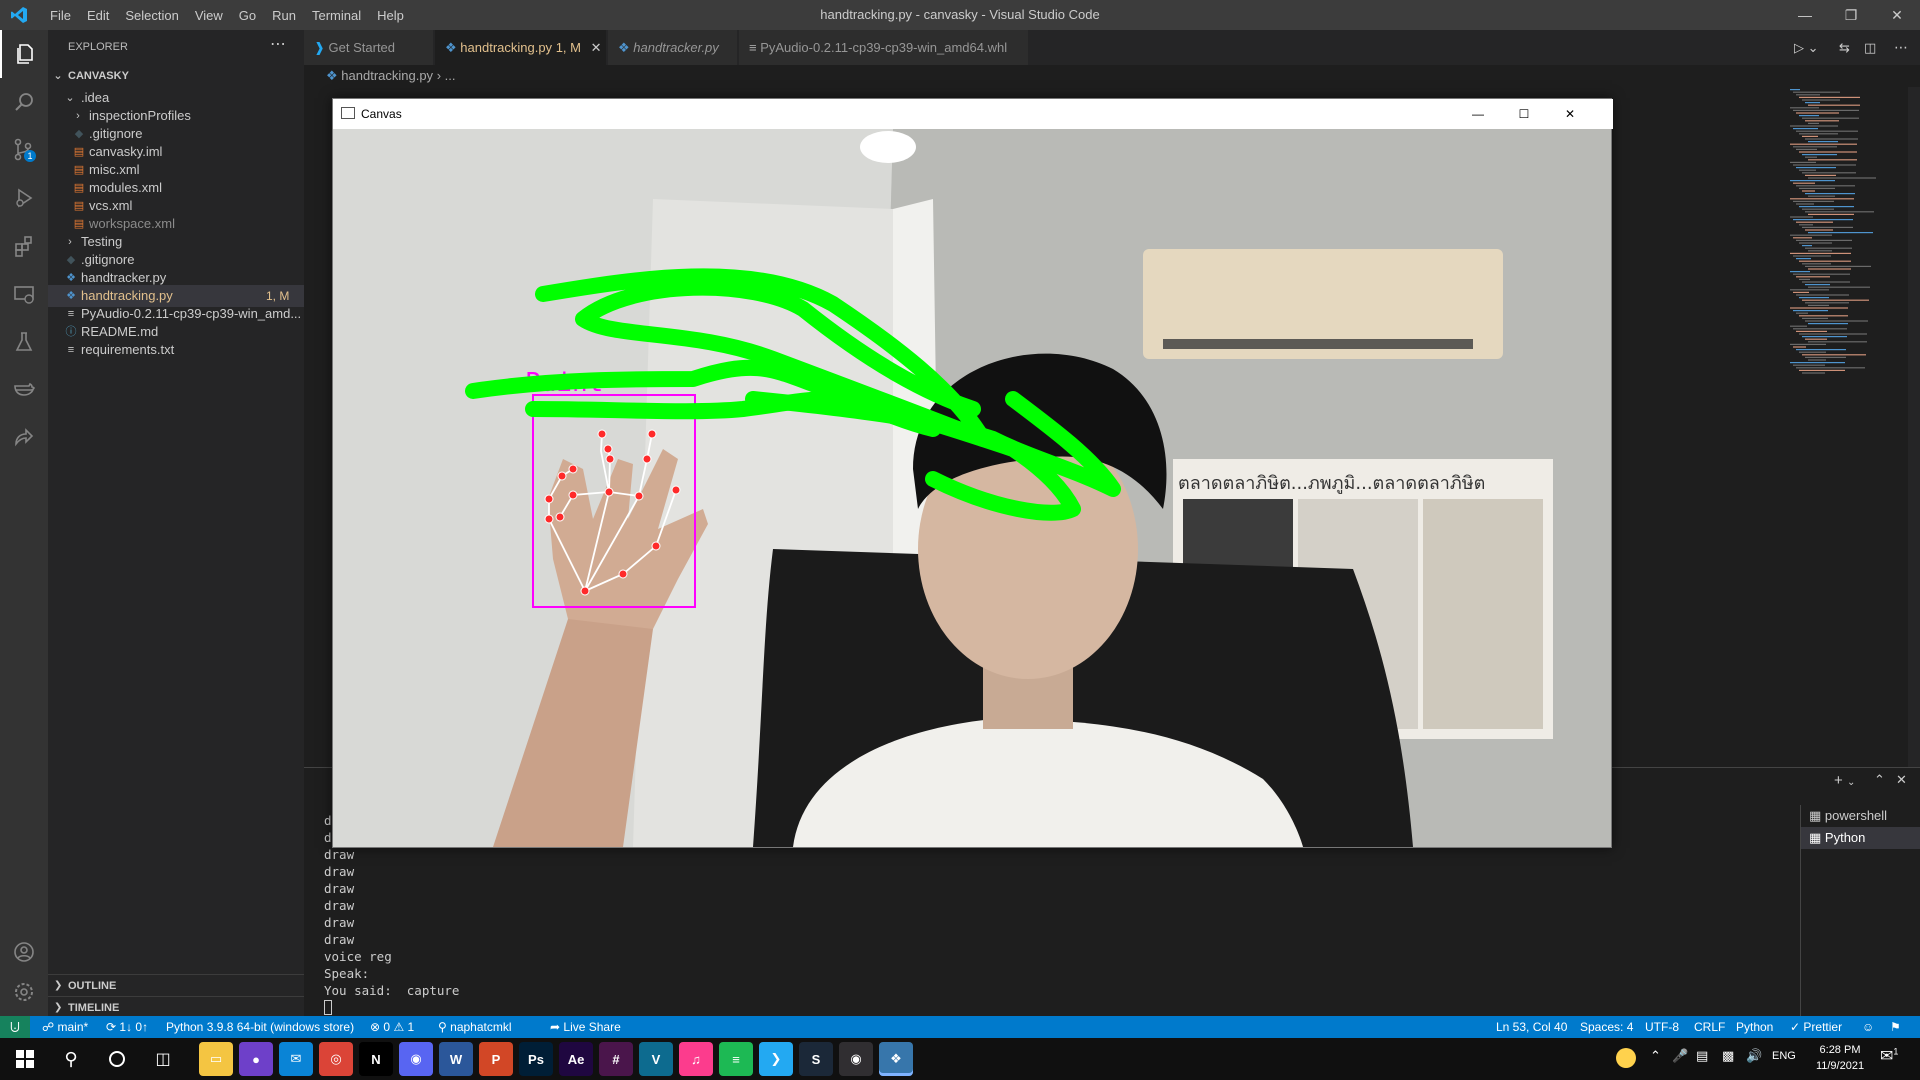  Describe the element at coordinates (1626, 1058) in the screenshot. I see `night-light-icon` at that location.